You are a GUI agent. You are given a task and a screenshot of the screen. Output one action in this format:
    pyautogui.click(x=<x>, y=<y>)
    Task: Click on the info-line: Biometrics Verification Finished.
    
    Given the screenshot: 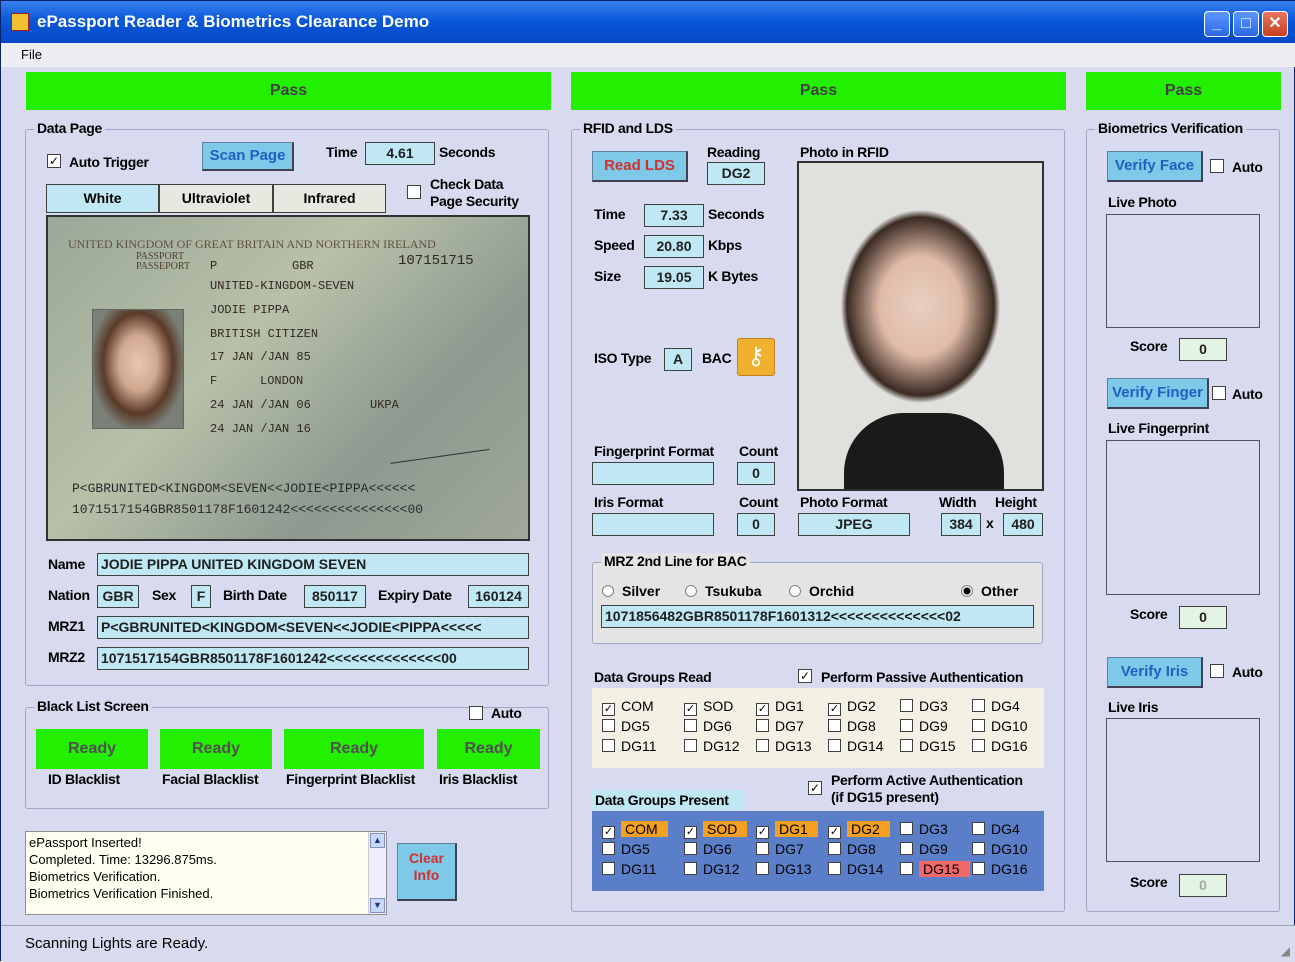 What is the action you would take?
    pyautogui.click(x=121, y=893)
    